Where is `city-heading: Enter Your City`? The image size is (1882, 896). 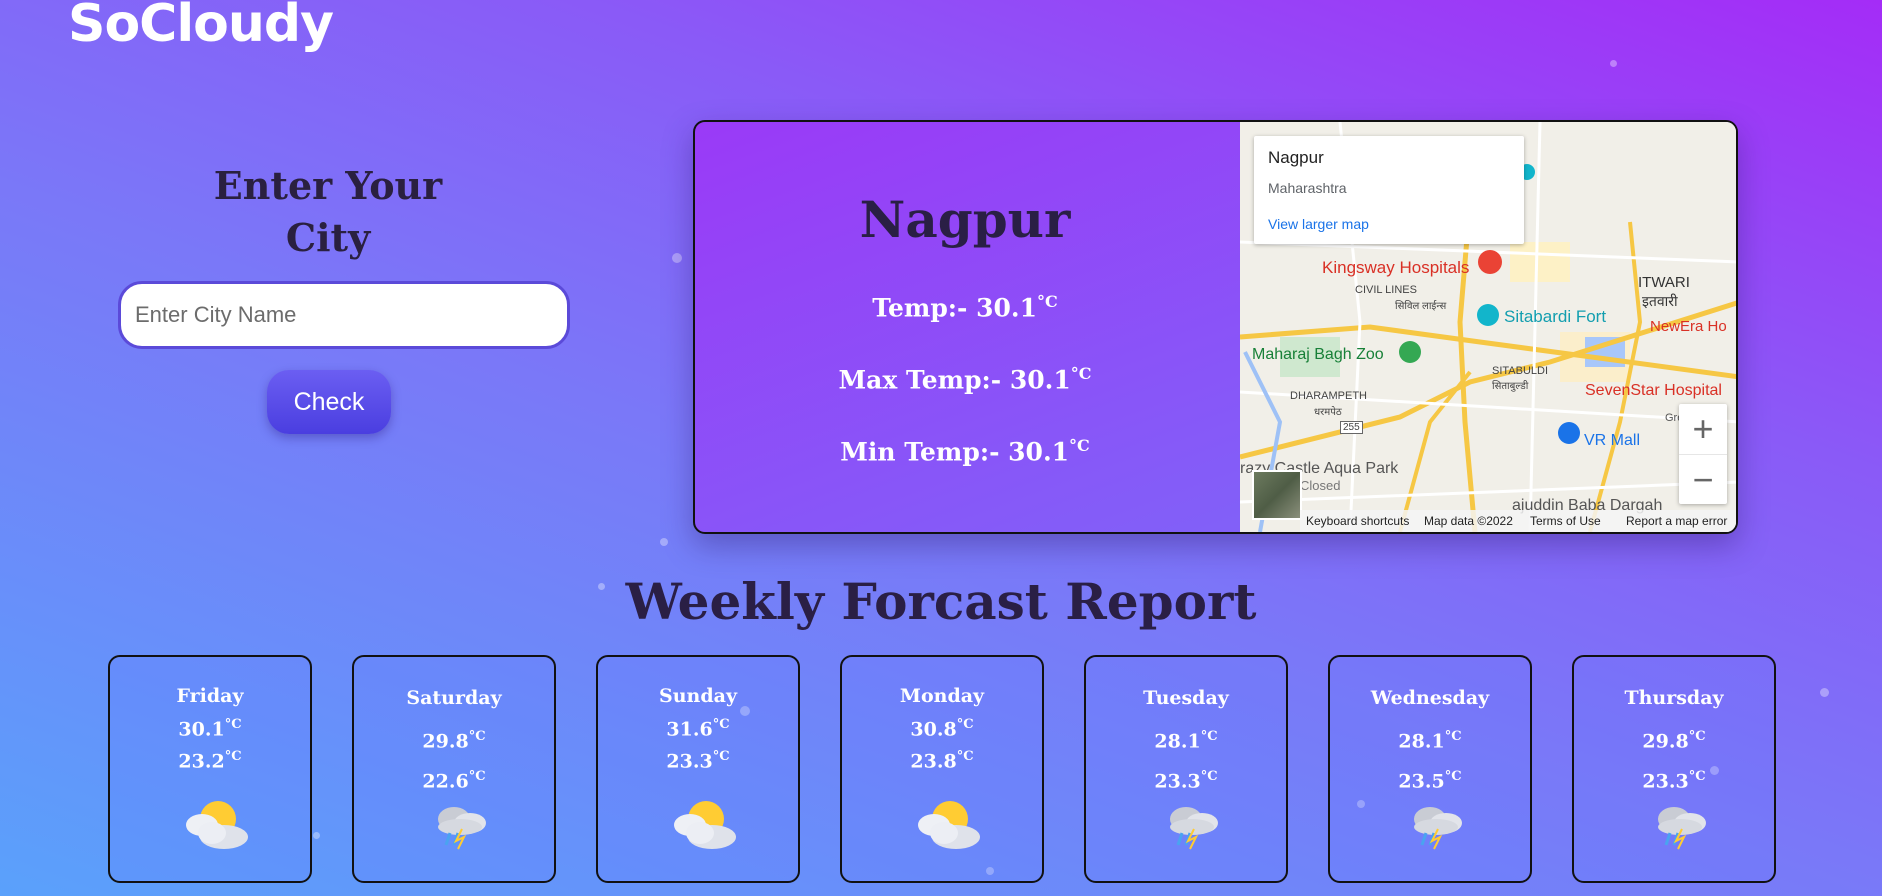
city-heading: Enter Your City is located at coordinates (328, 212).